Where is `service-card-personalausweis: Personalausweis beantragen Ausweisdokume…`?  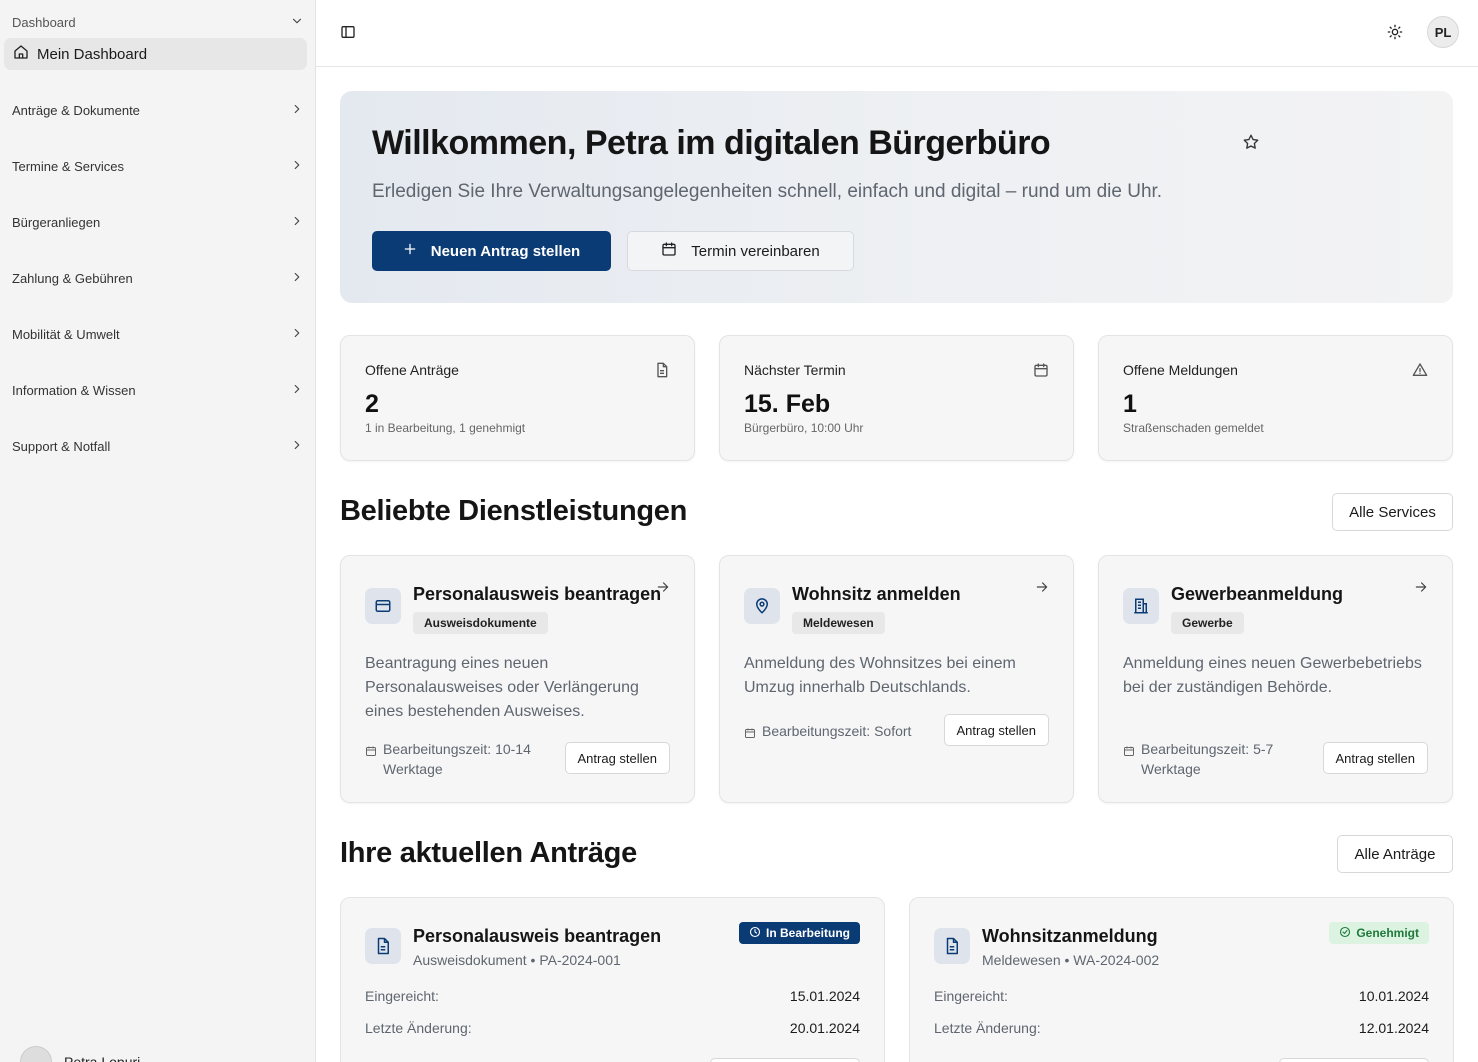
service-card-personalausweis: Personalausweis beantragen Ausweisdokume… is located at coordinates (517, 679).